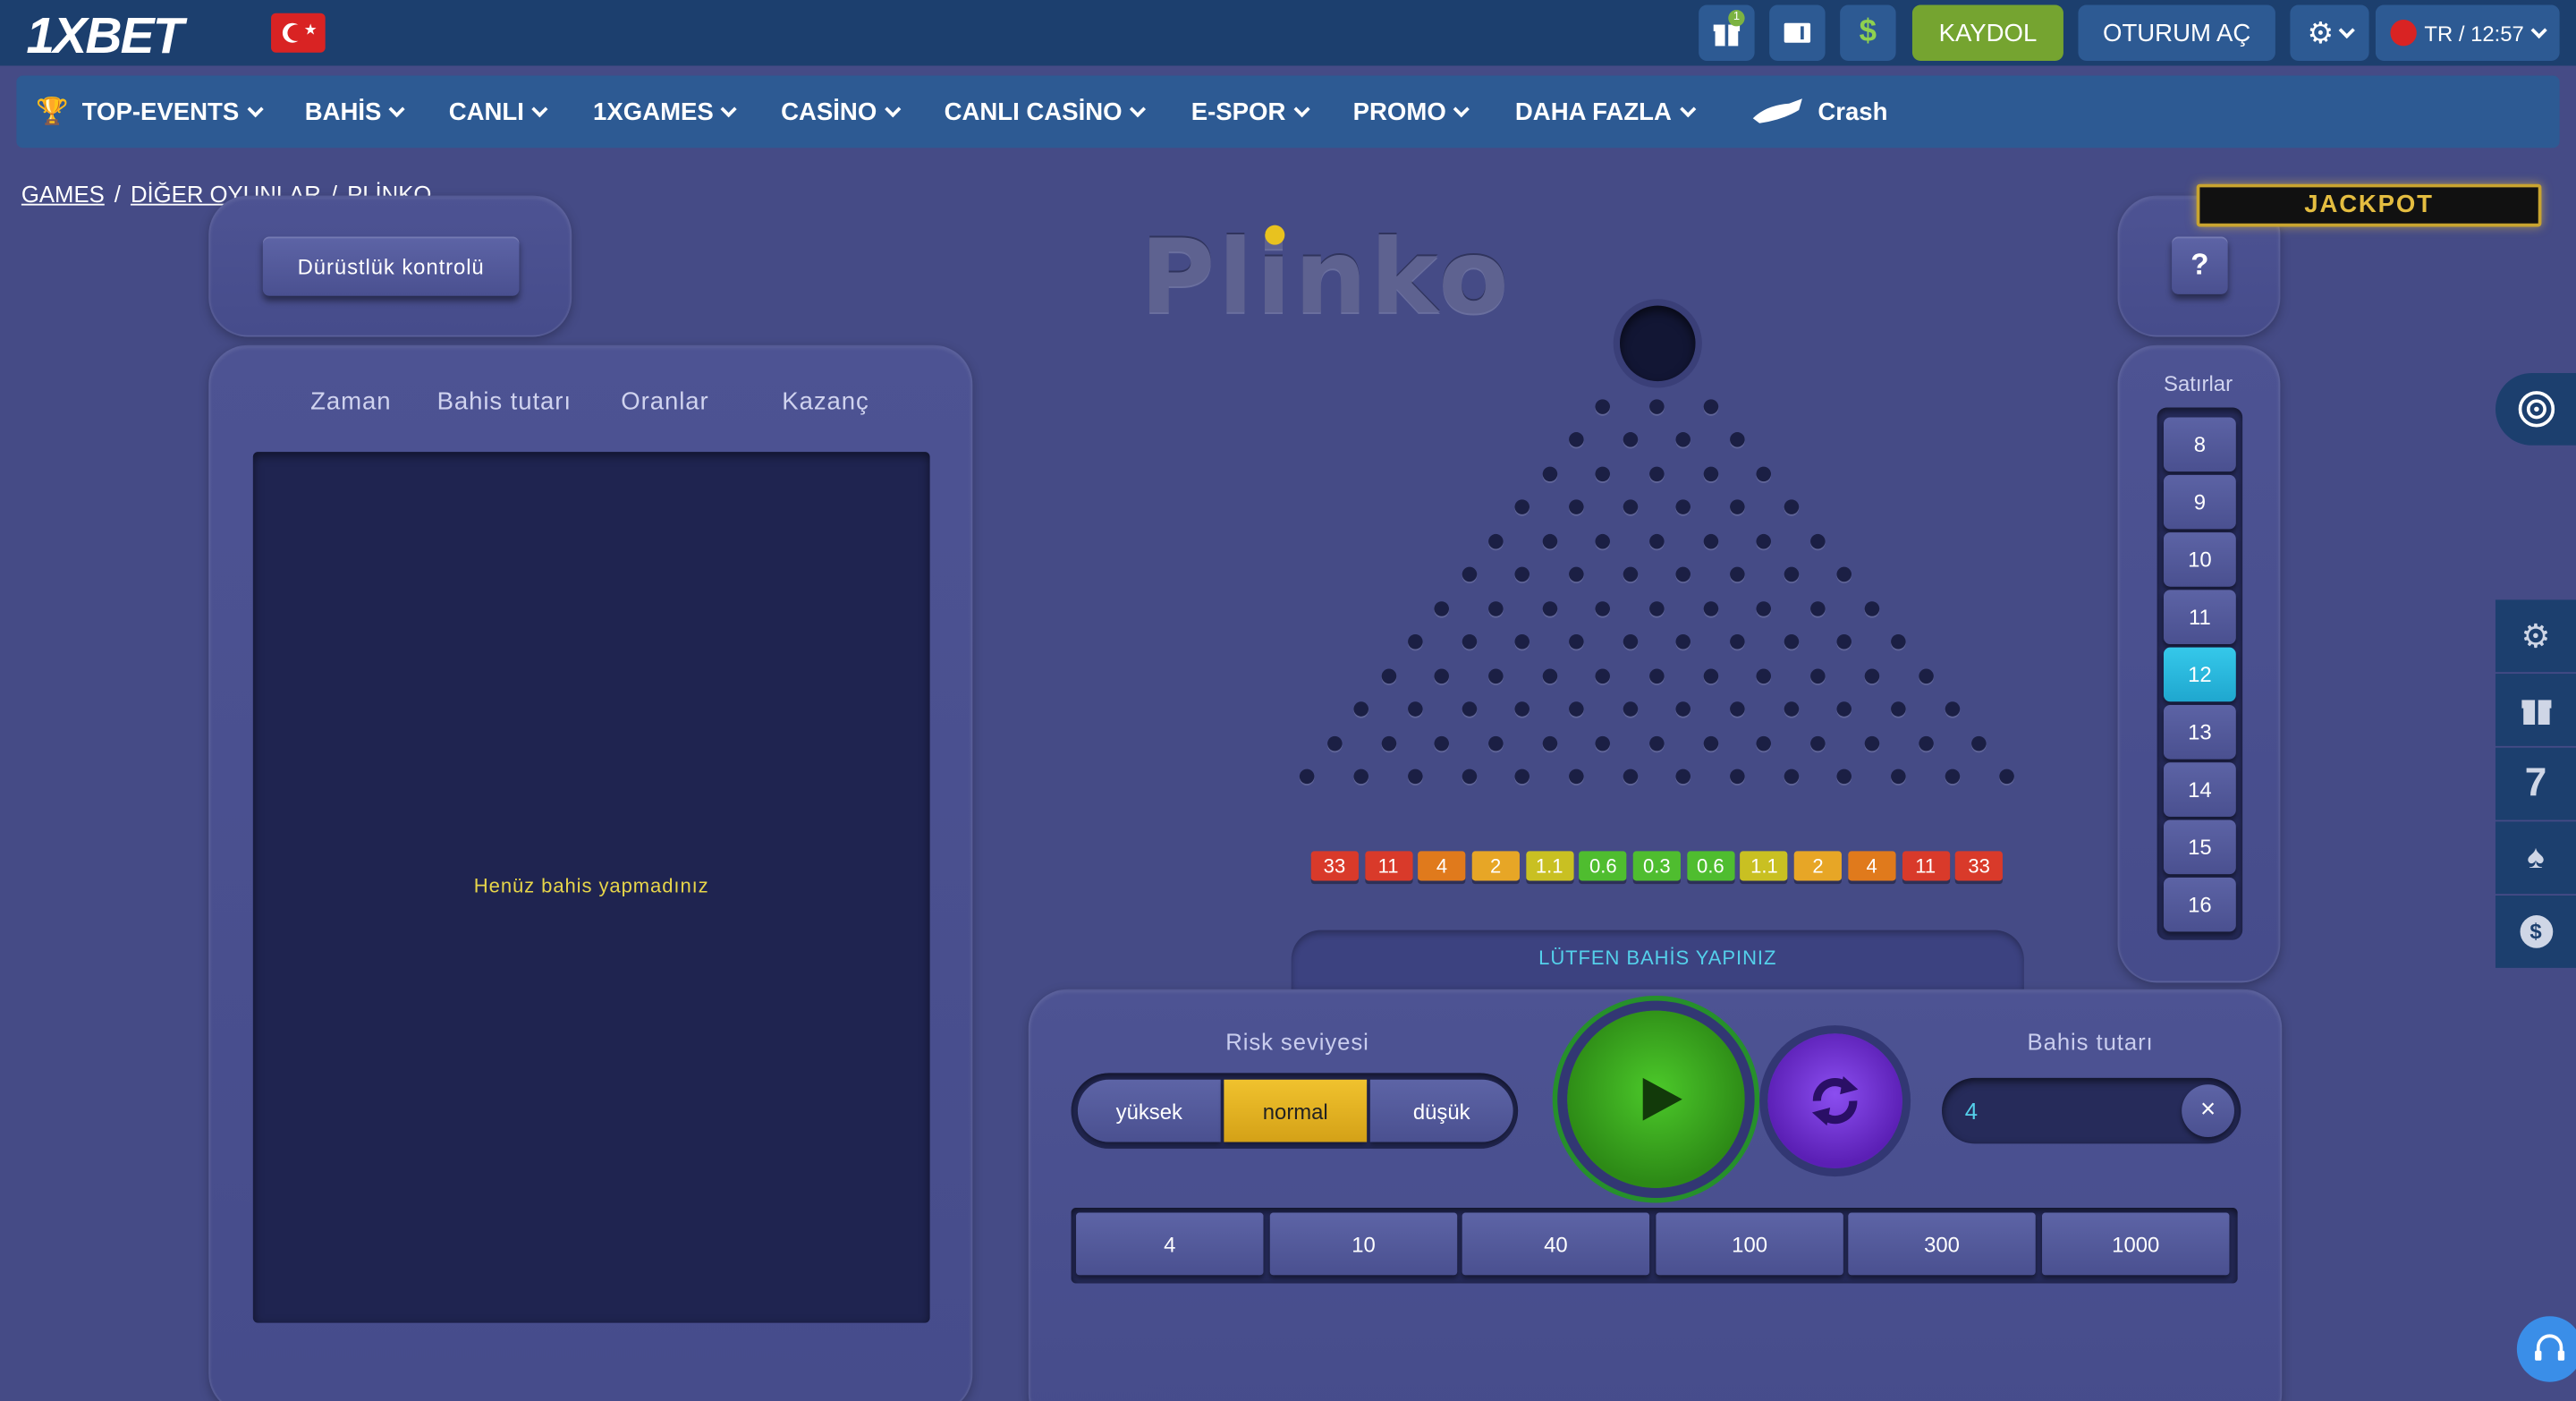 The width and height of the screenshot is (2576, 1401). Describe the element at coordinates (2199, 444) in the screenshot. I see `row-option-8: 8` at that location.